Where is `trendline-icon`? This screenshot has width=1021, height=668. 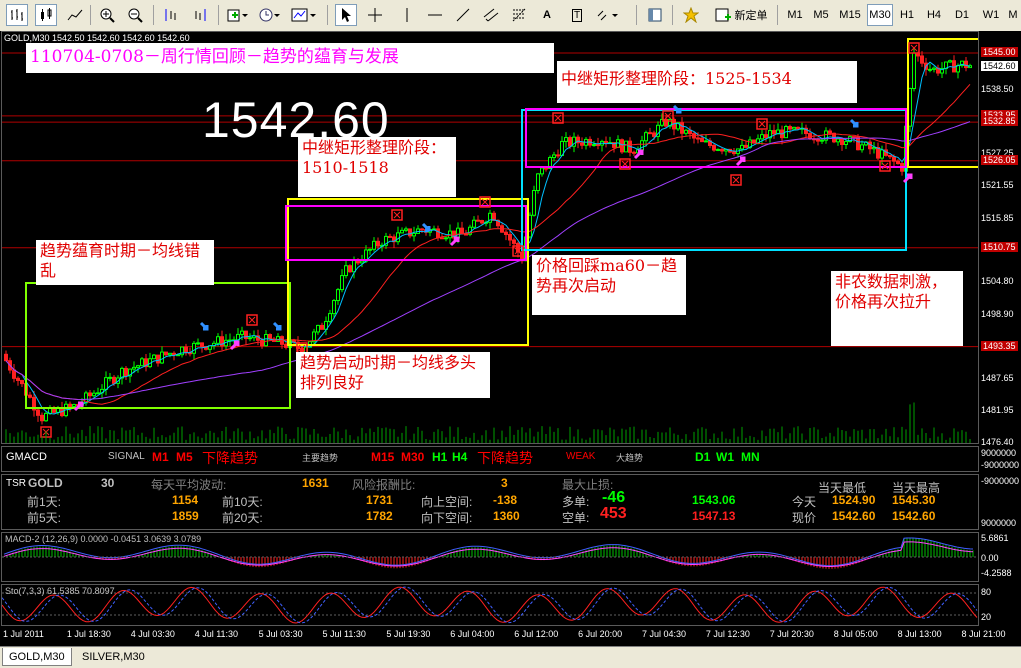 trendline-icon is located at coordinates (463, 15).